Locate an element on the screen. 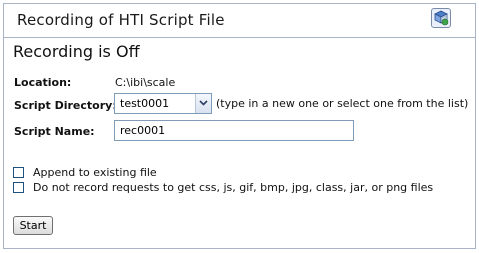  script-directory-value: test0001 is located at coordinates (145, 103).